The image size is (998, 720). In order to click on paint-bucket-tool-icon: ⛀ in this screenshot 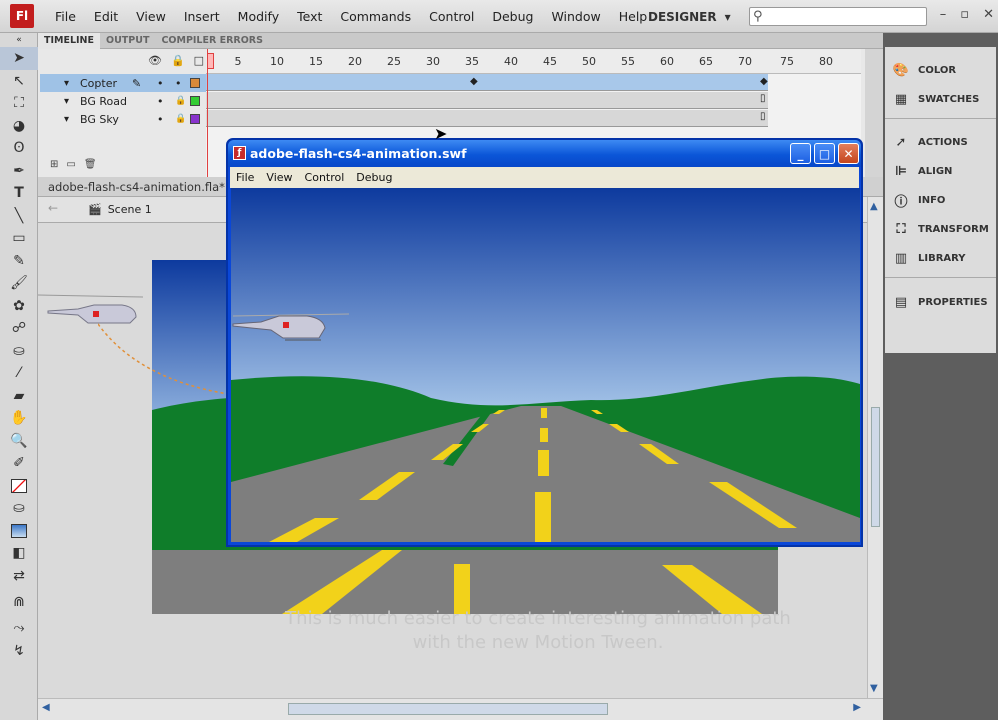, I will do `click(19, 351)`.